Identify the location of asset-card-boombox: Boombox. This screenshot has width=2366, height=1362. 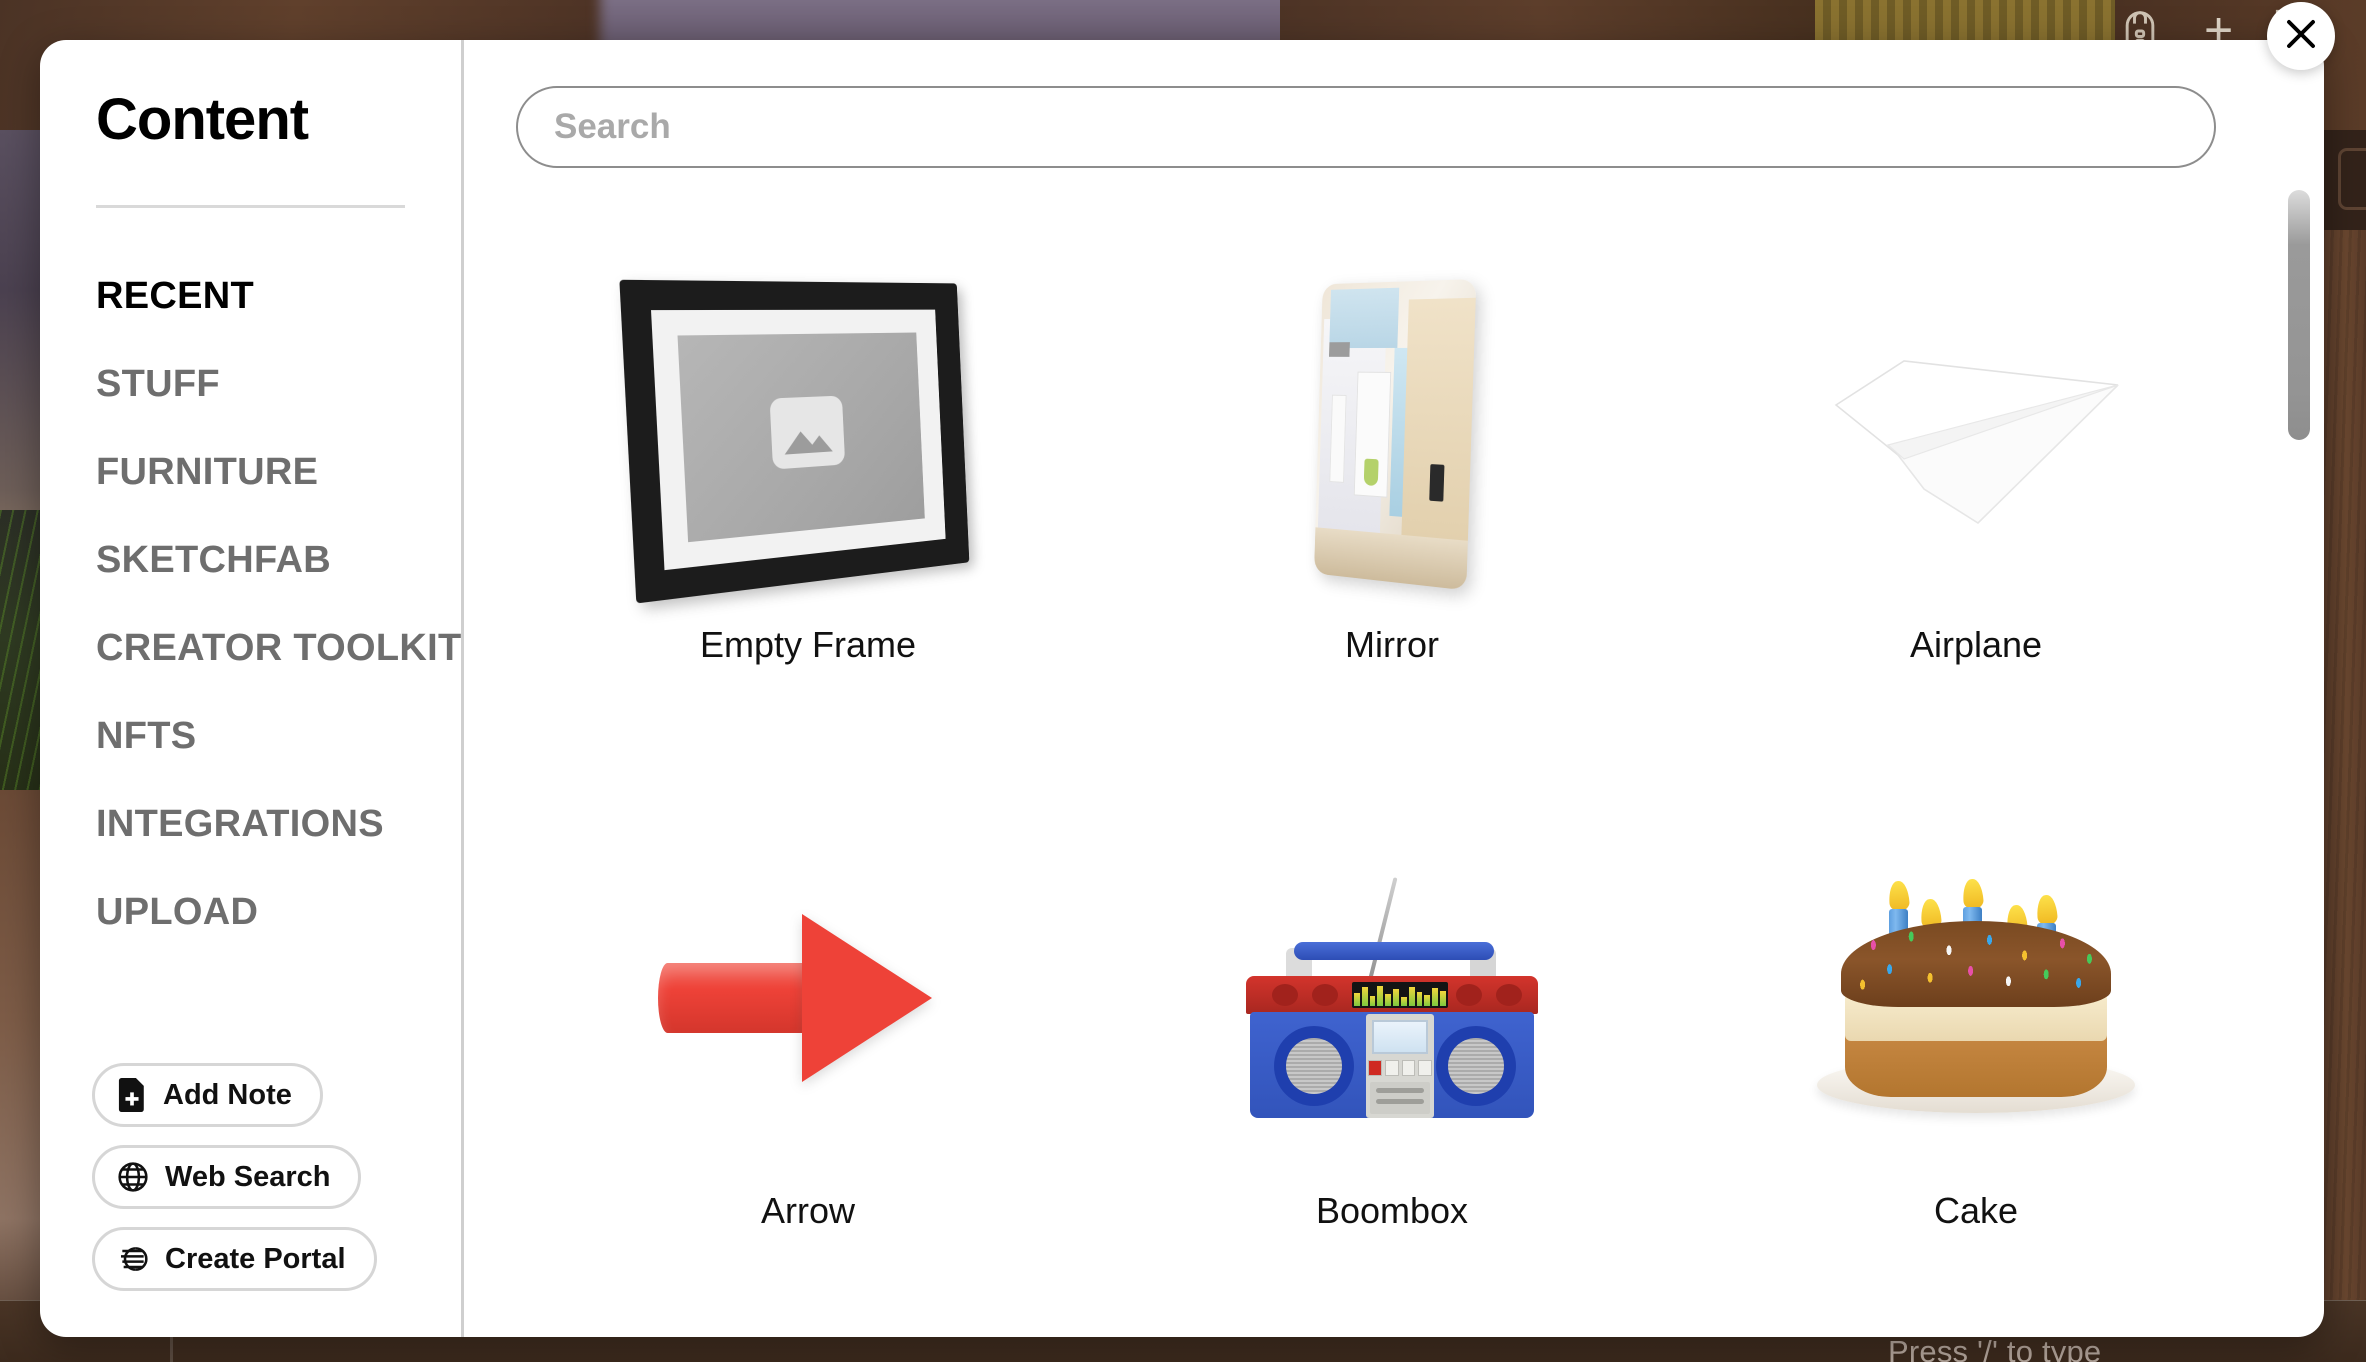
(1392, 1062).